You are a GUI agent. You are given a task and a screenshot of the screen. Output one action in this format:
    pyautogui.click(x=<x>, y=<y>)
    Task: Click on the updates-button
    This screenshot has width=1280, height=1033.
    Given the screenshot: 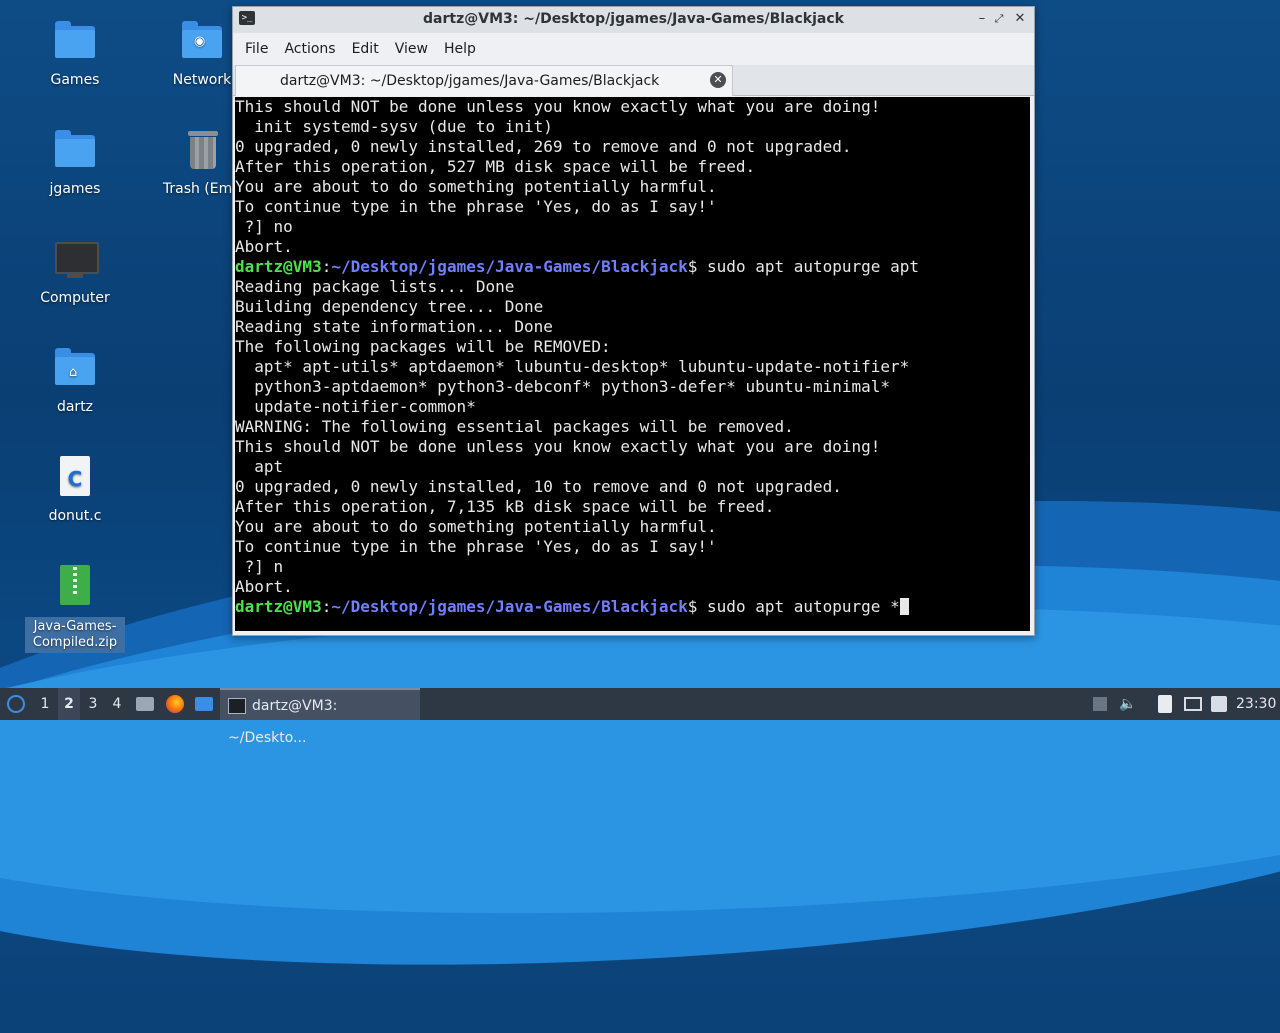 What is the action you would take?
    pyautogui.click(x=1219, y=704)
    